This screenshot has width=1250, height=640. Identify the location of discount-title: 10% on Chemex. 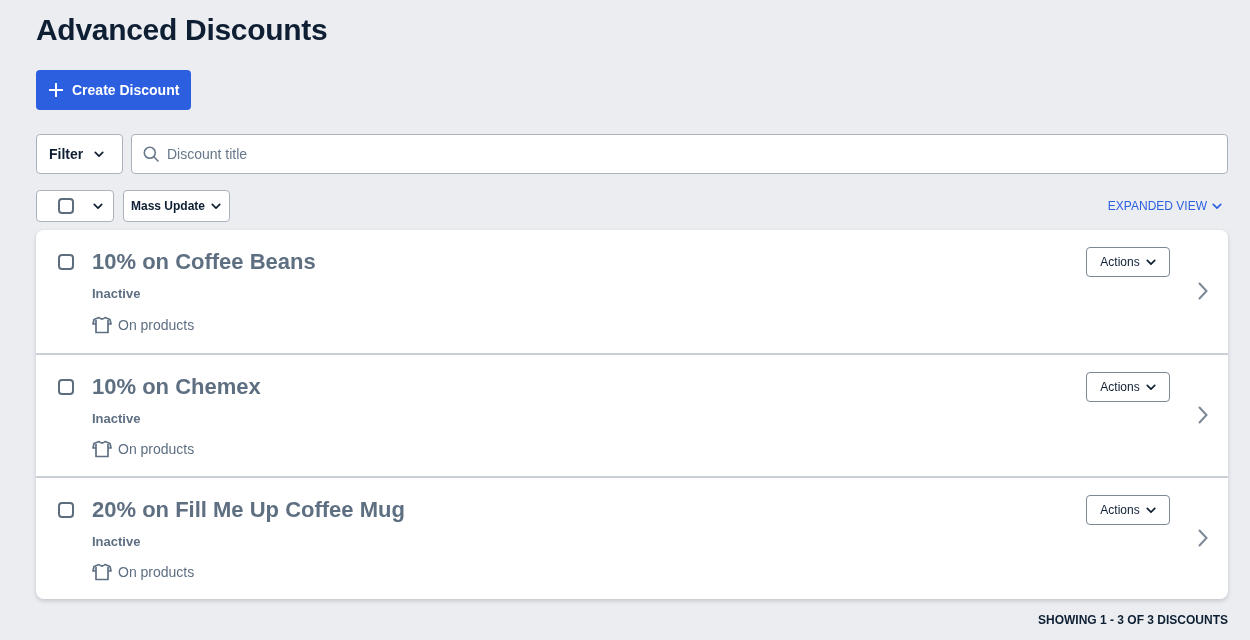
(176, 387).